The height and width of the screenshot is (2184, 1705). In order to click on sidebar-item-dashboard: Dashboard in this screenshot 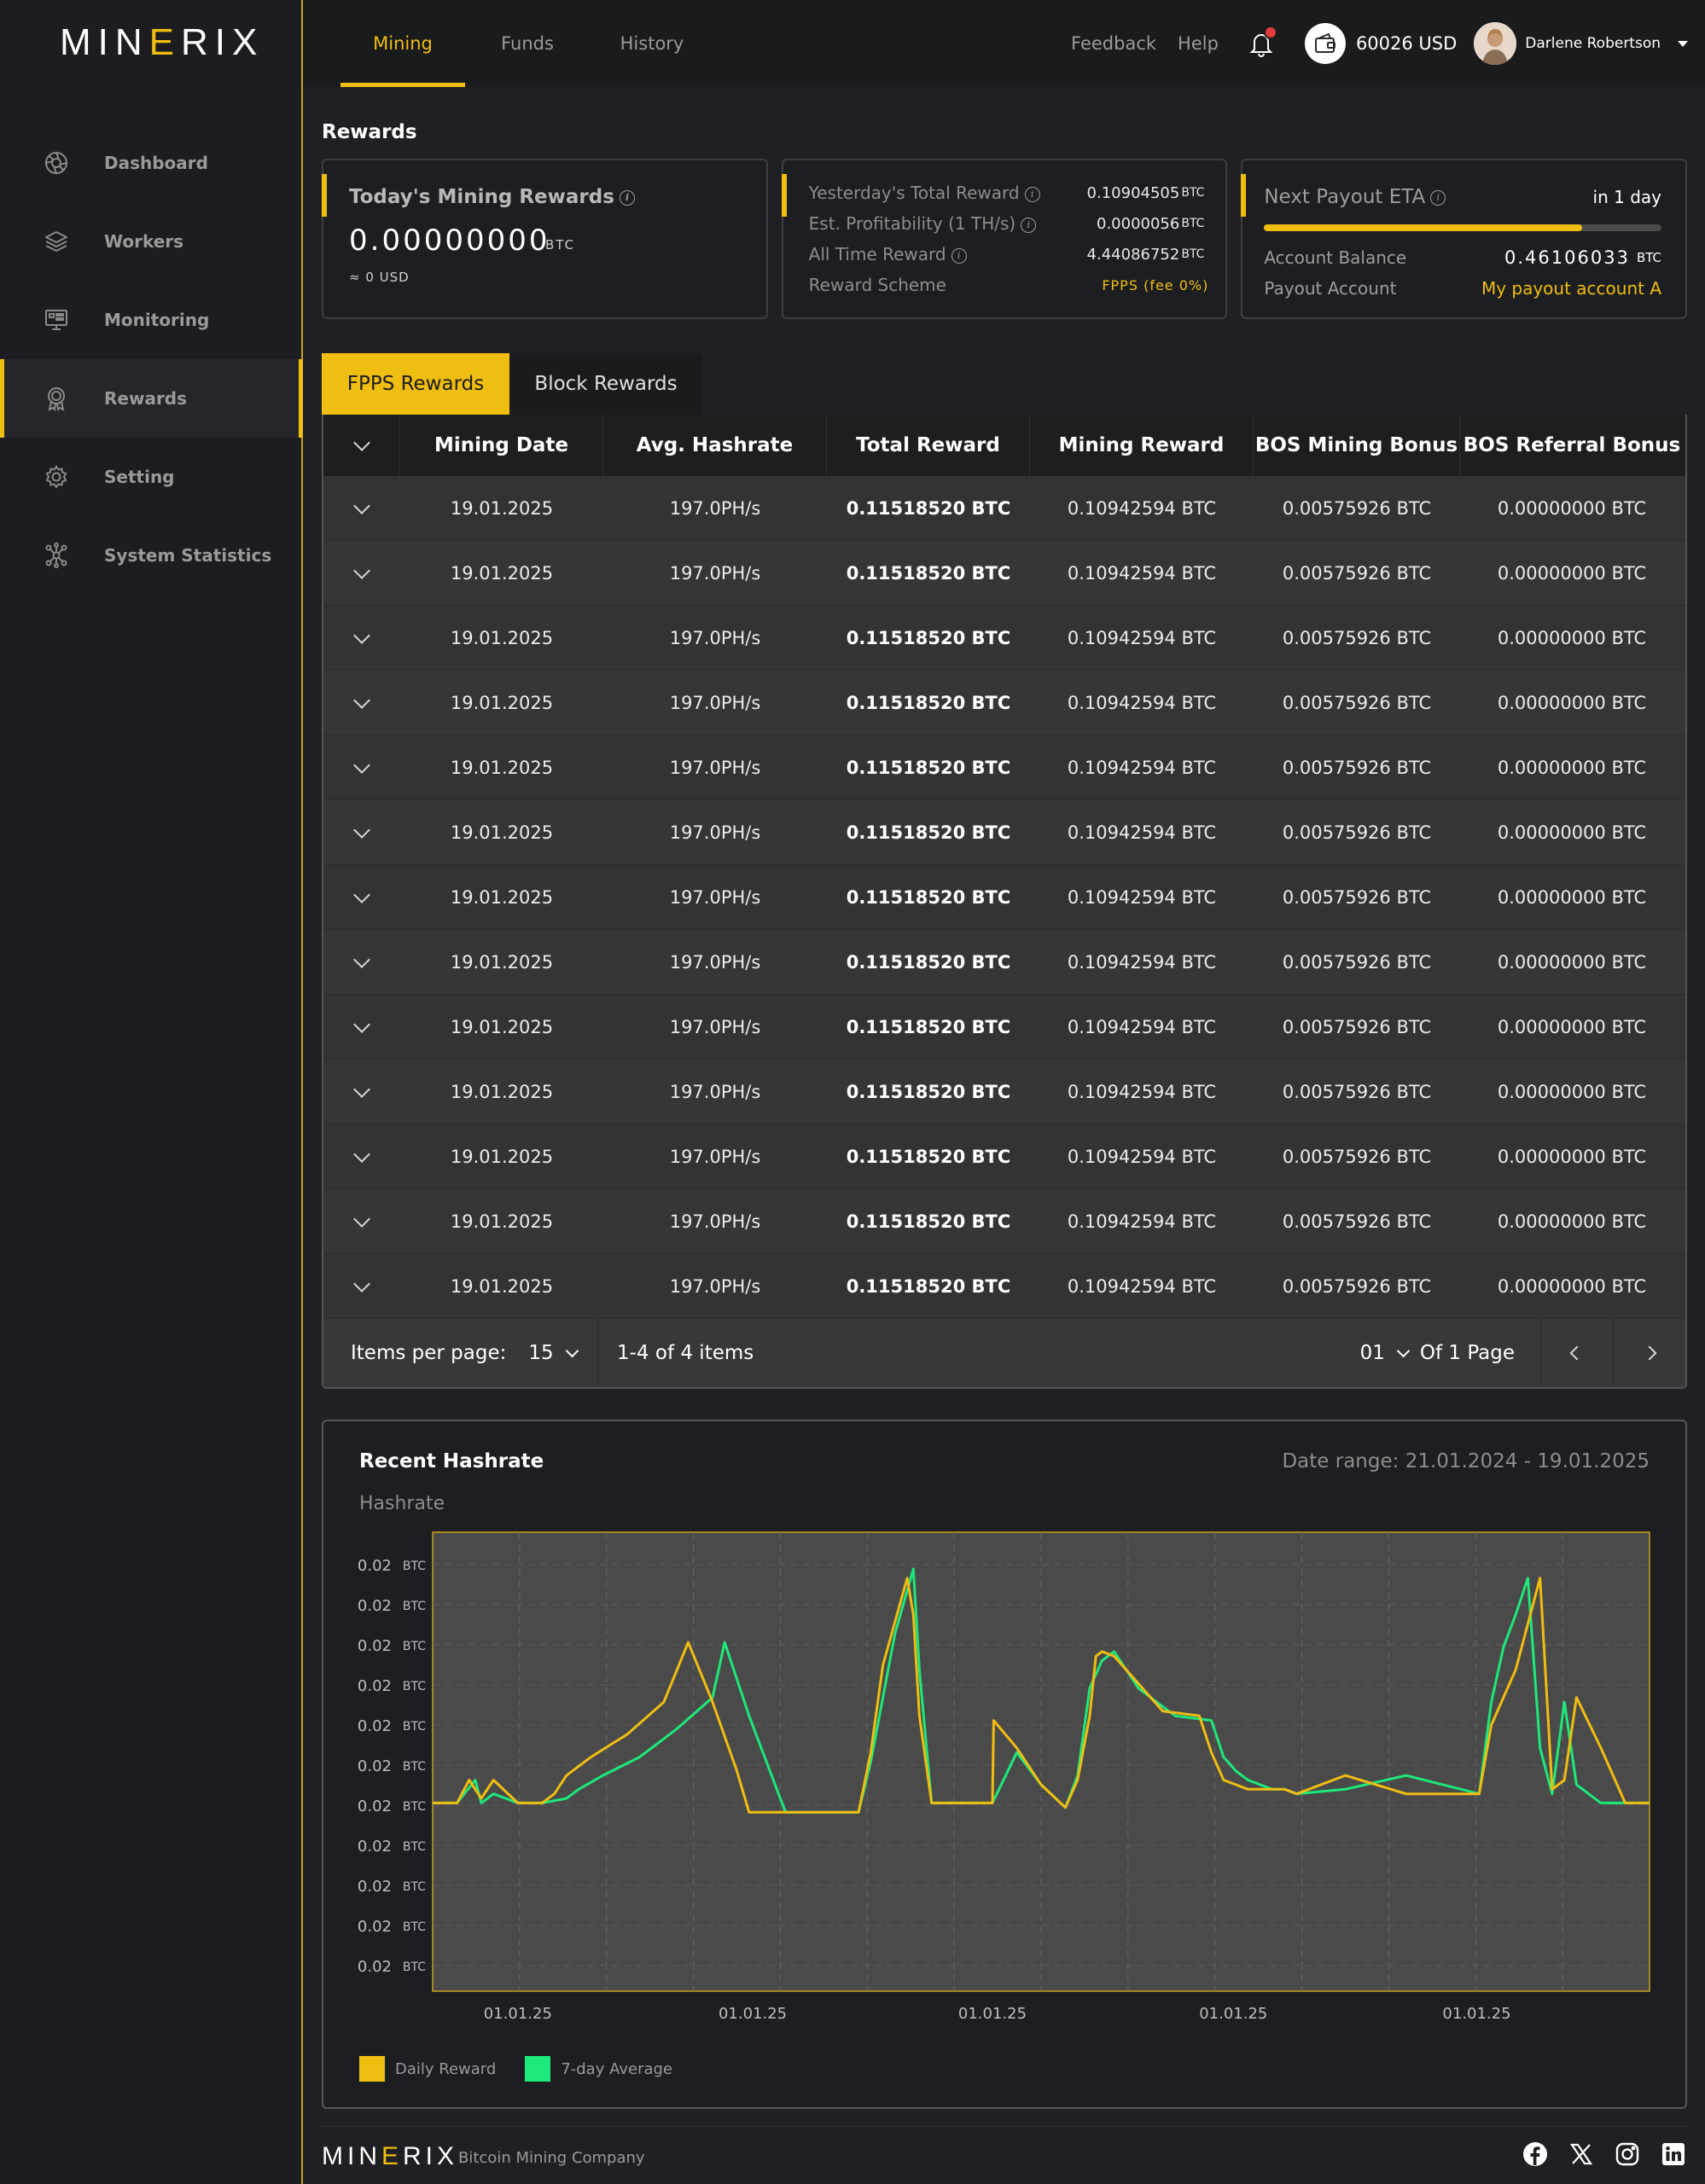, I will do `click(151, 163)`.